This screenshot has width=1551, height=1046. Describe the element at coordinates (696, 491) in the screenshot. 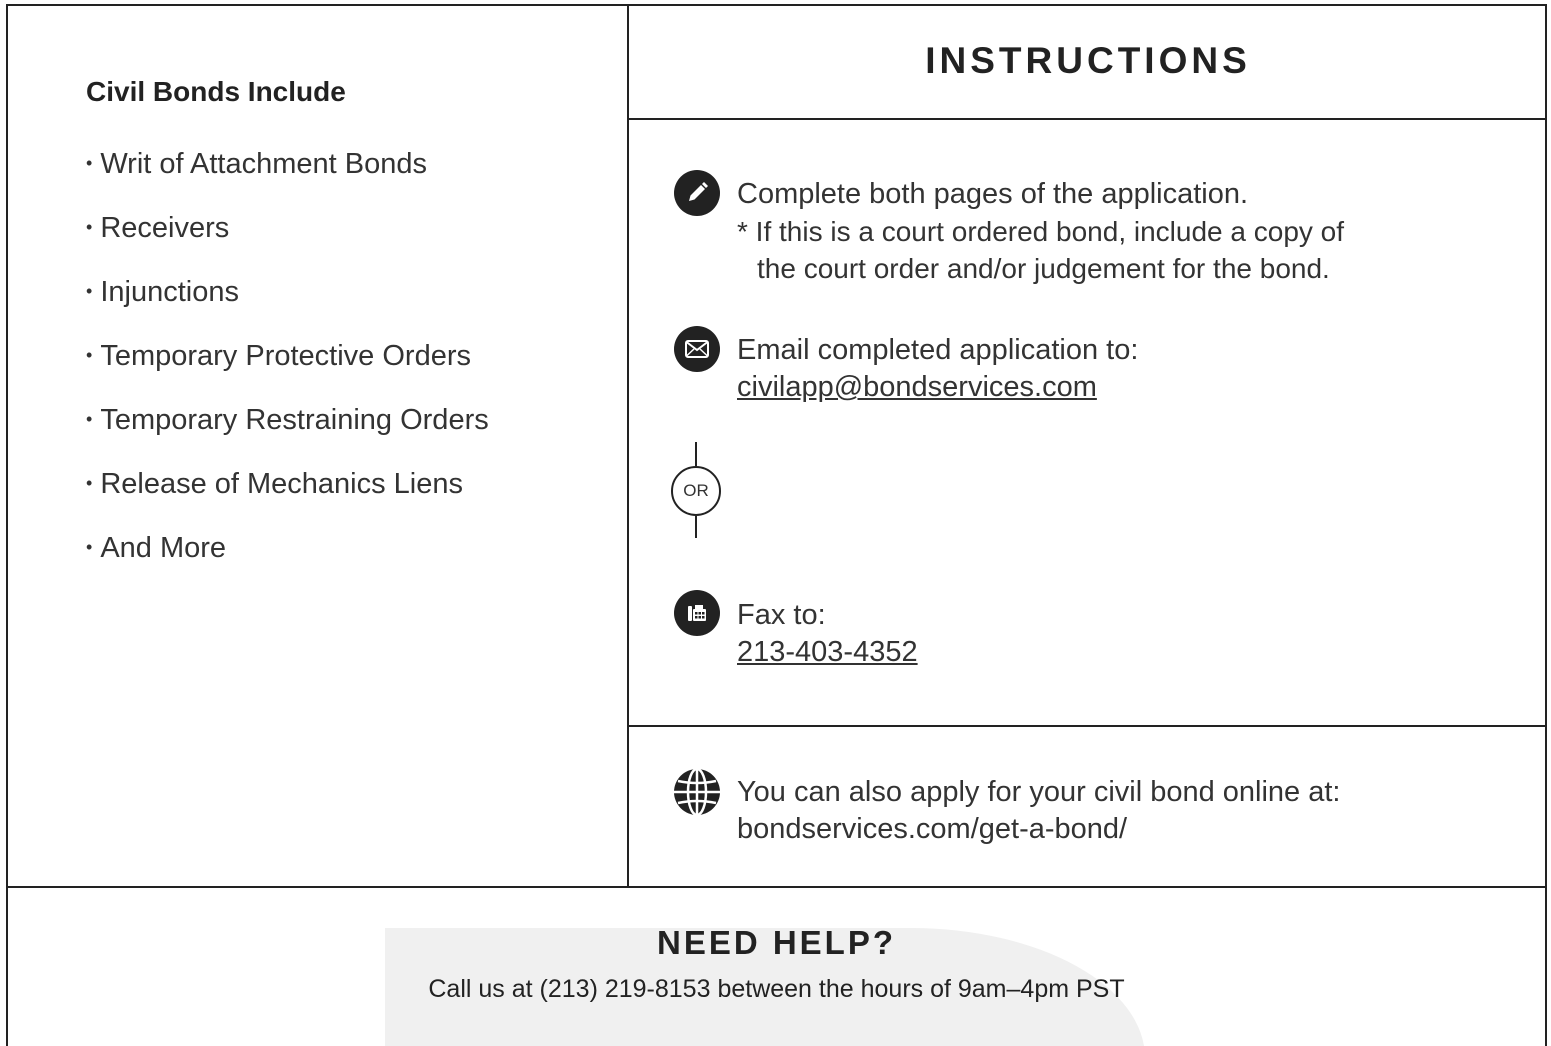

I see `or-separator: OR` at that location.